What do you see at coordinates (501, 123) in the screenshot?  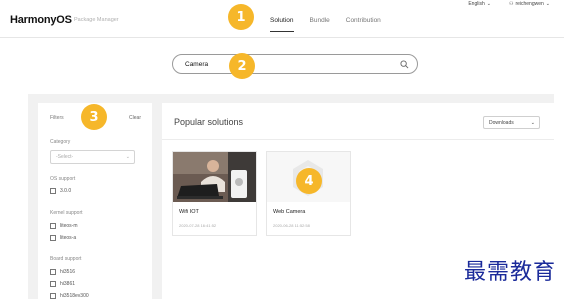 I see `sort-select-value: Downloads` at bounding box center [501, 123].